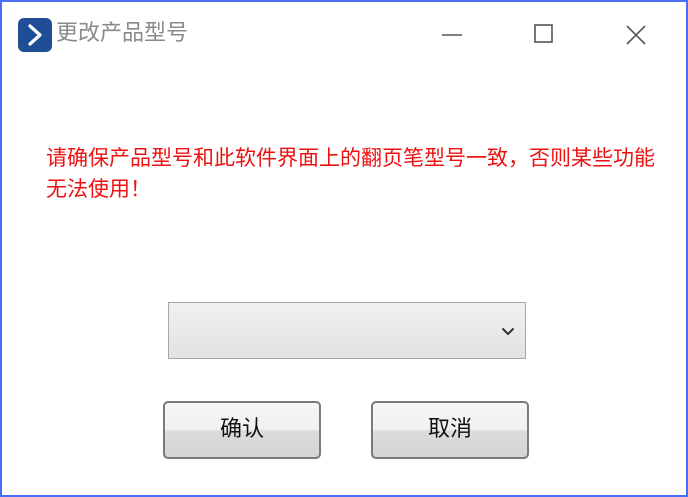 The height and width of the screenshot is (497, 688). I want to click on close-button, so click(635, 33).